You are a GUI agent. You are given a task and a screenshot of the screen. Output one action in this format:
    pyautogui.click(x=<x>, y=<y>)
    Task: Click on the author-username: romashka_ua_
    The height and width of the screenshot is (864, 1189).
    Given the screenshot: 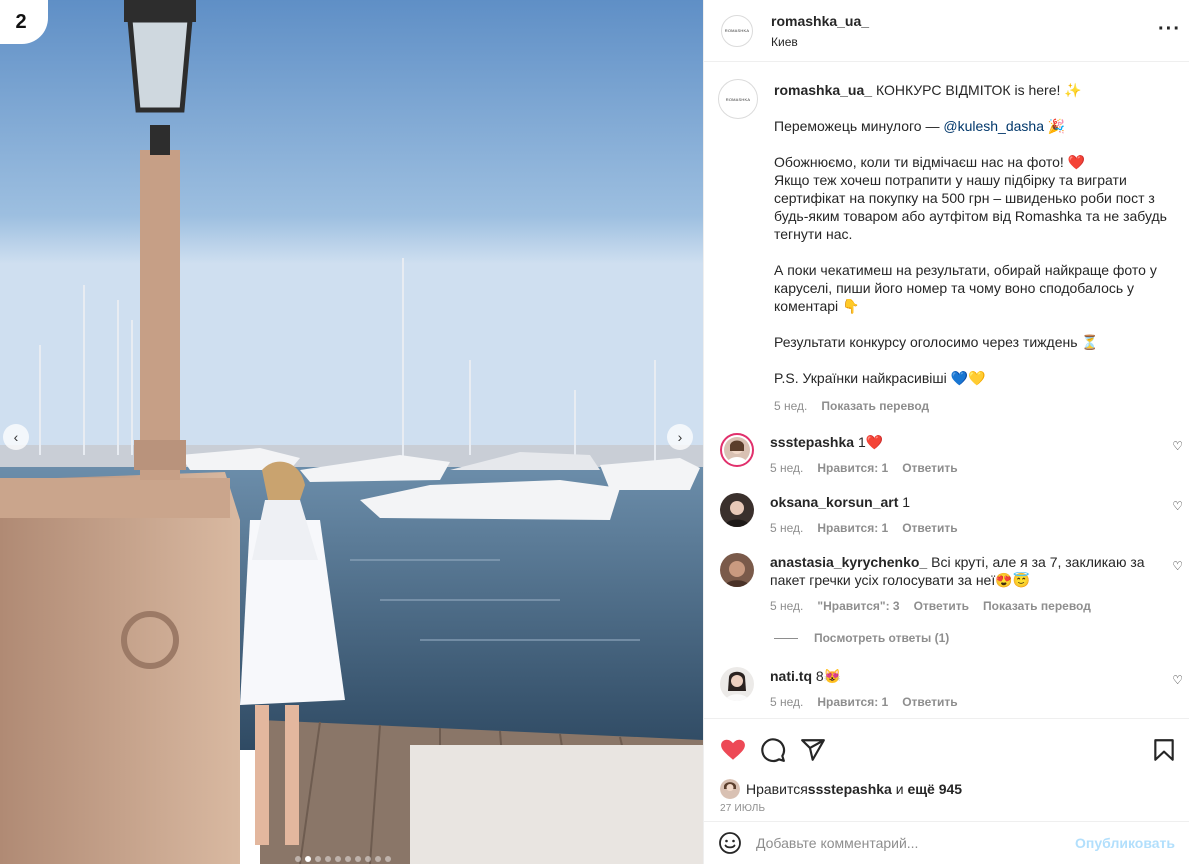 What is the action you would take?
    pyautogui.click(x=820, y=21)
    